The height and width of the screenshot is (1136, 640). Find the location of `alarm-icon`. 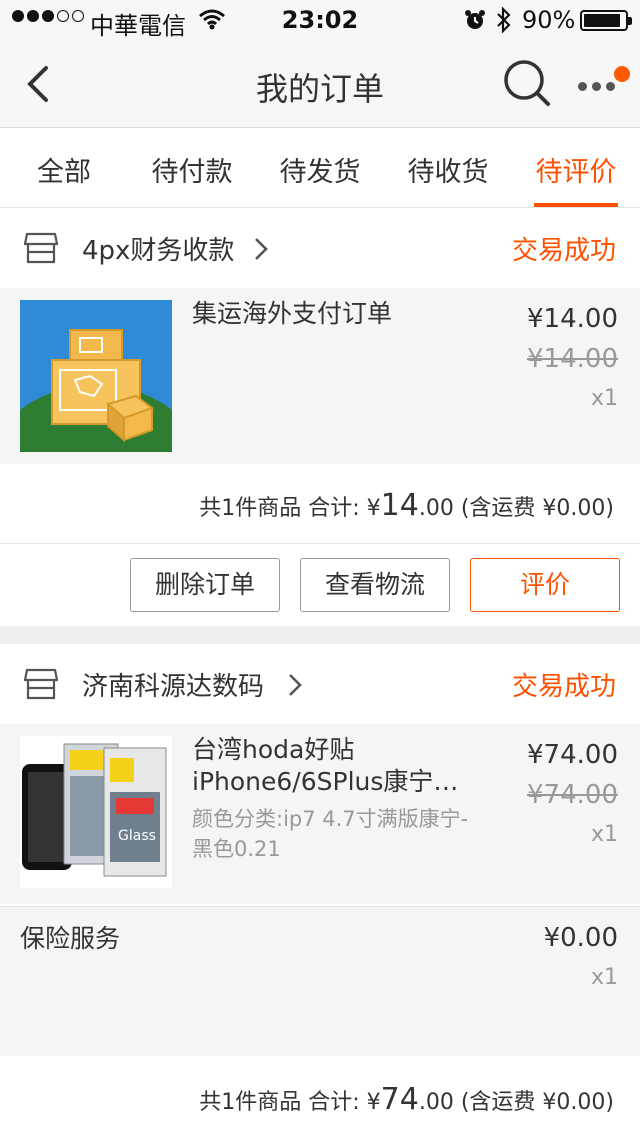

alarm-icon is located at coordinates (475, 19).